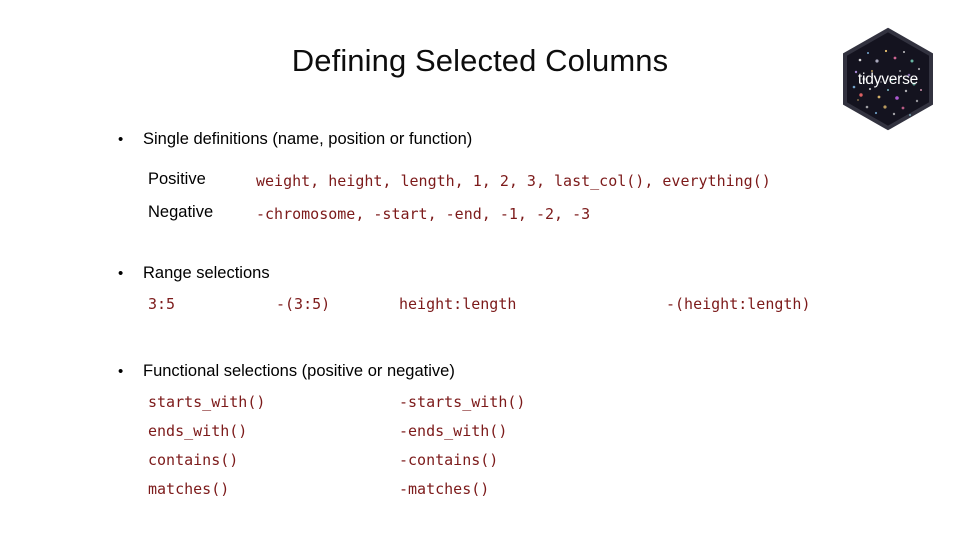 The image size is (960, 540). I want to click on code-range-example-3: height:length, so click(458, 304).